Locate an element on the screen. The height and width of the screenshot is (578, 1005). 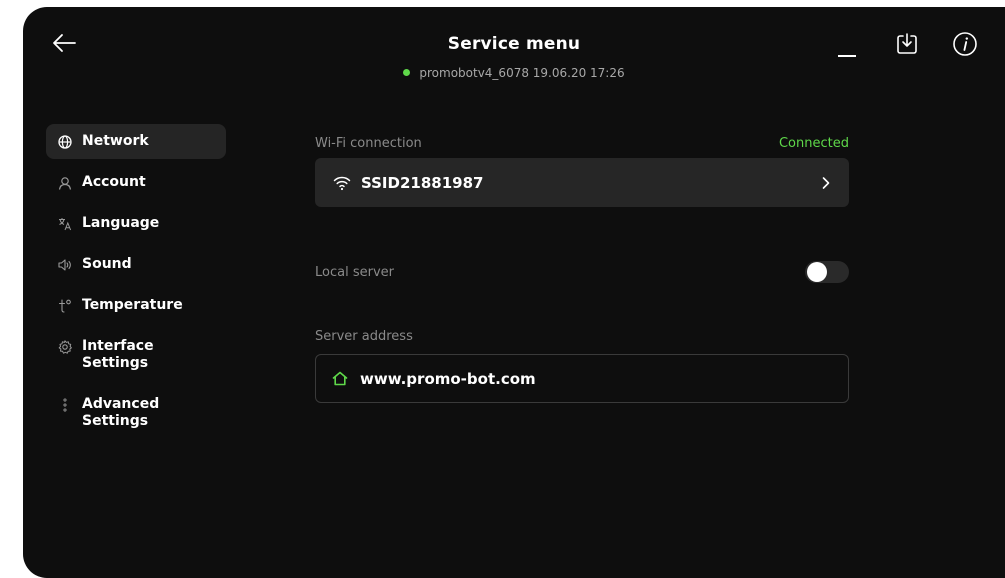
thermometer-icon is located at coordinates (65, 305).